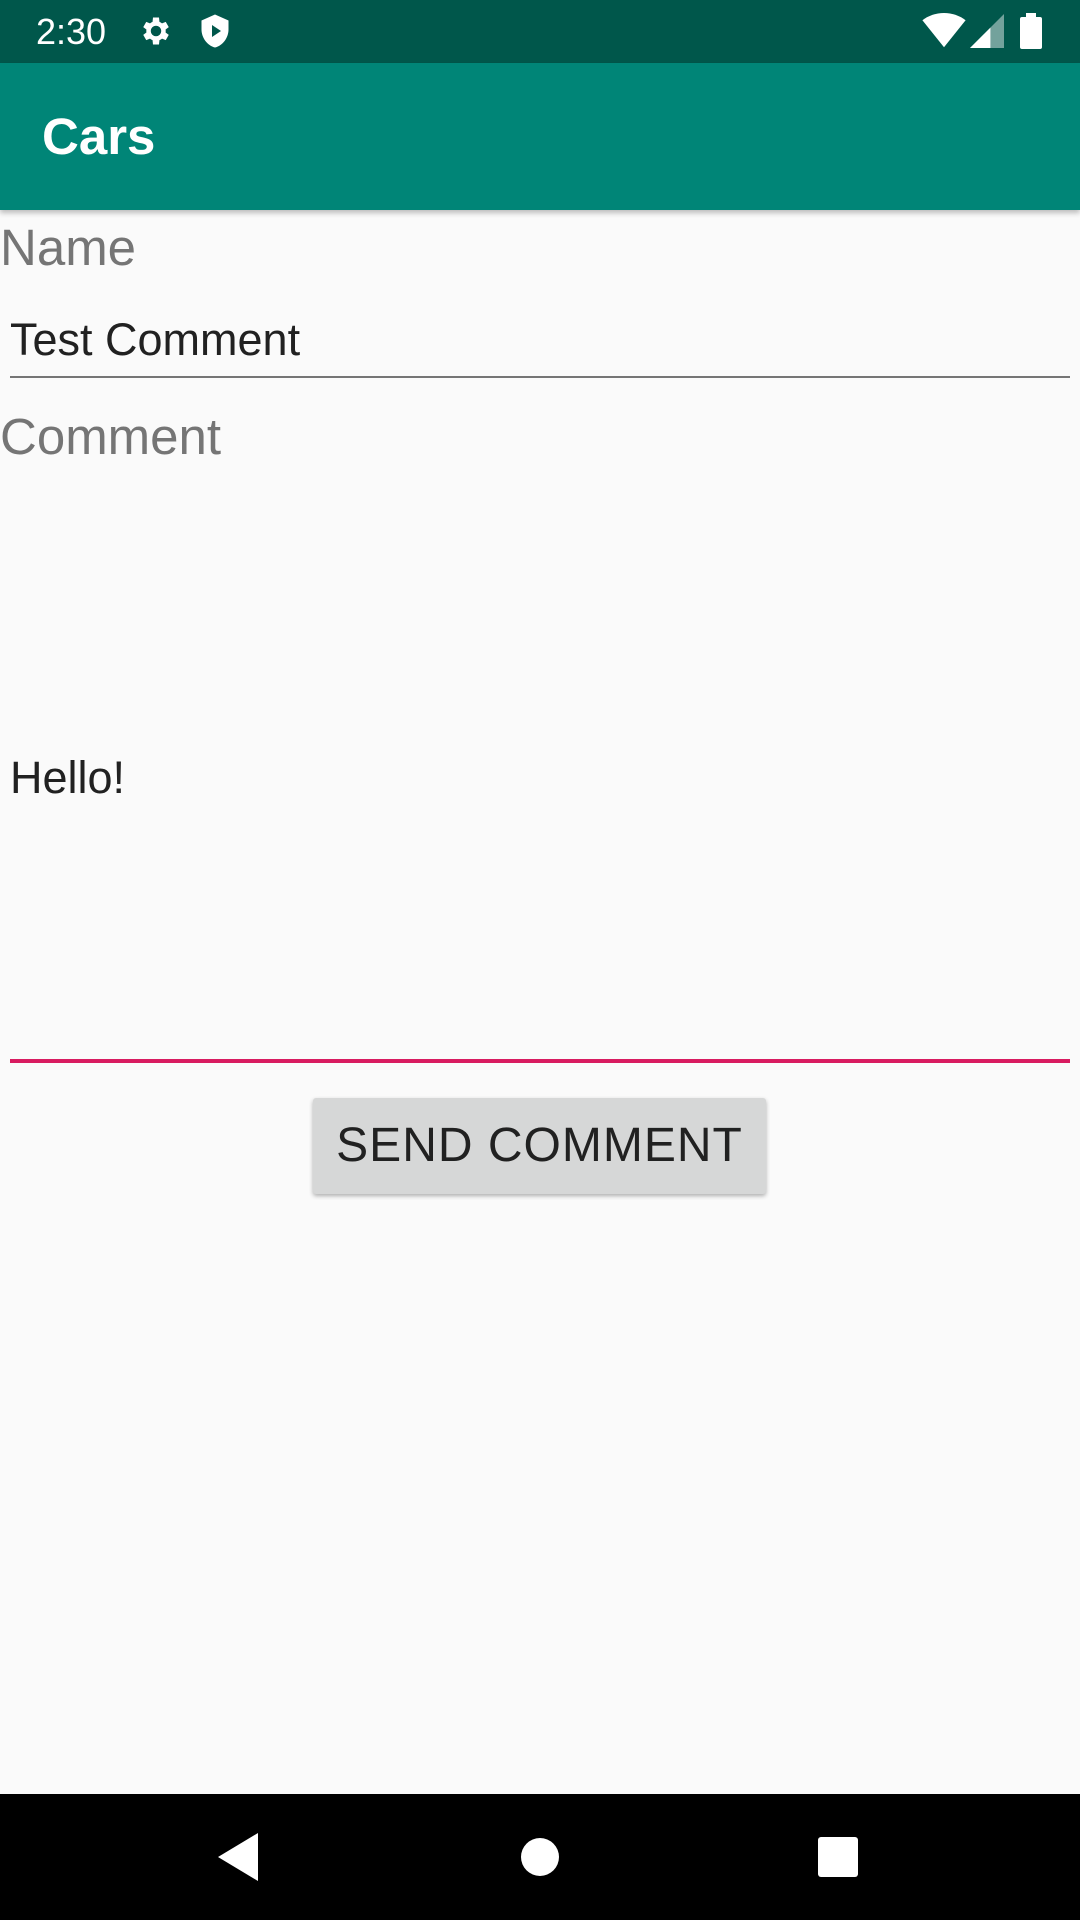 This screenshot has width=1080, height=1920. Describe the element at coordinates (71, 31) in the screenshot. I see `status-time: 2:30` at that location.